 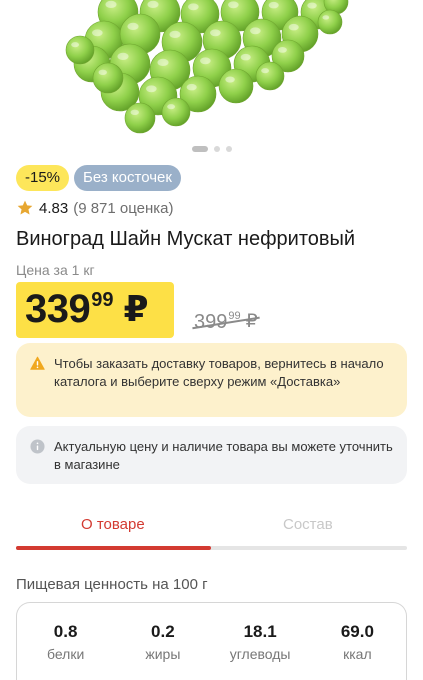 What do you see at coordinates (65, 631) in the screenshot?
I see `nutrition-value: 0.8` at bounding box center [65, 631].